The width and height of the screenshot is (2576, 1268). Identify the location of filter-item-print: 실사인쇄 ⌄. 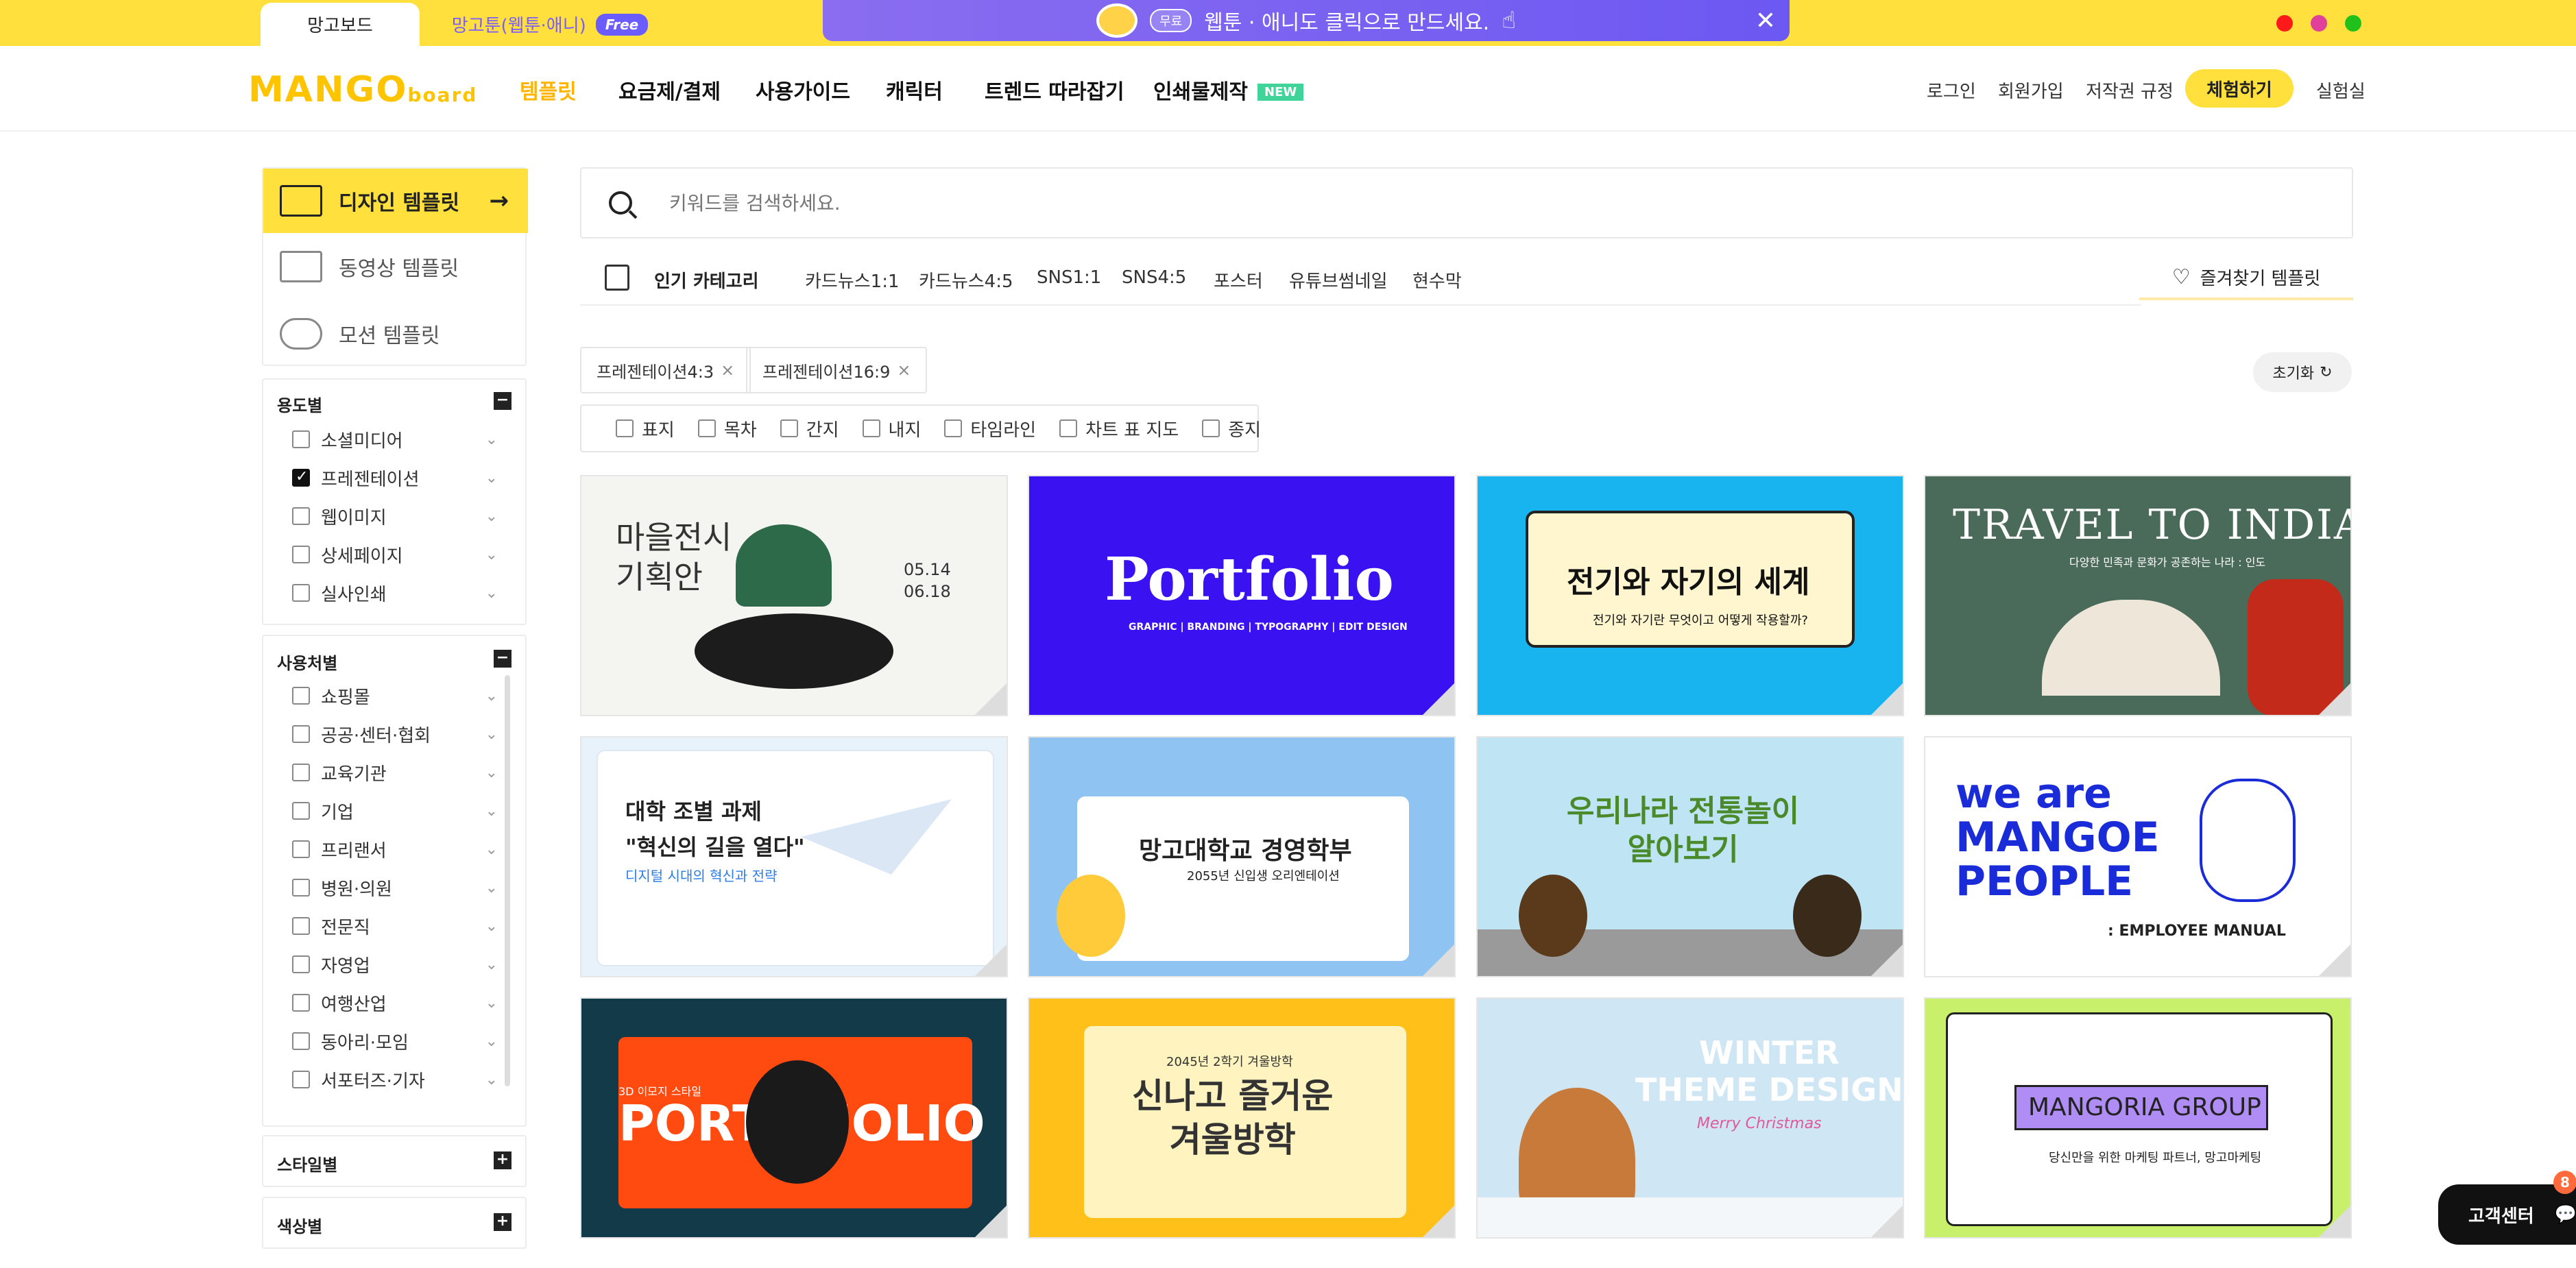
(395, 593).